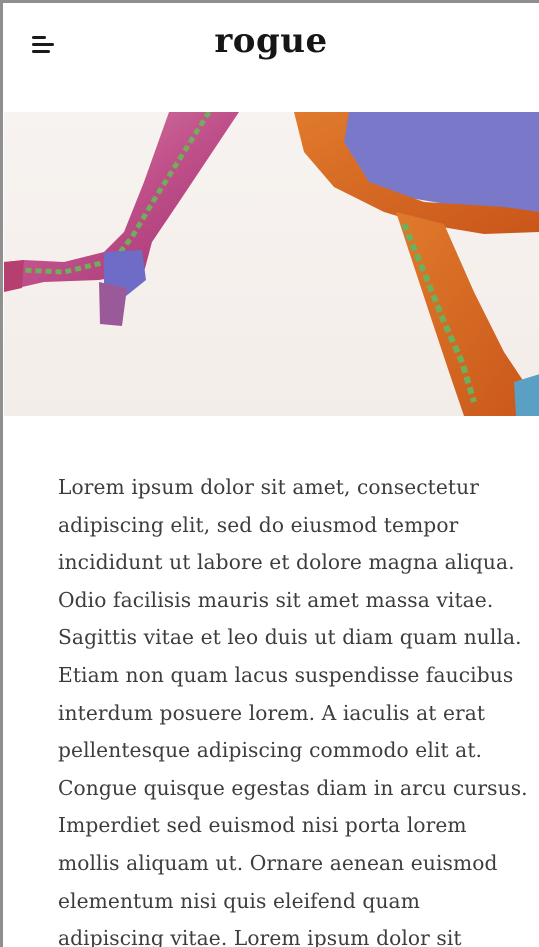 The width and height of the screenshot is (539, 947). I want to click on site-logo: rogue, so click(271, 41).